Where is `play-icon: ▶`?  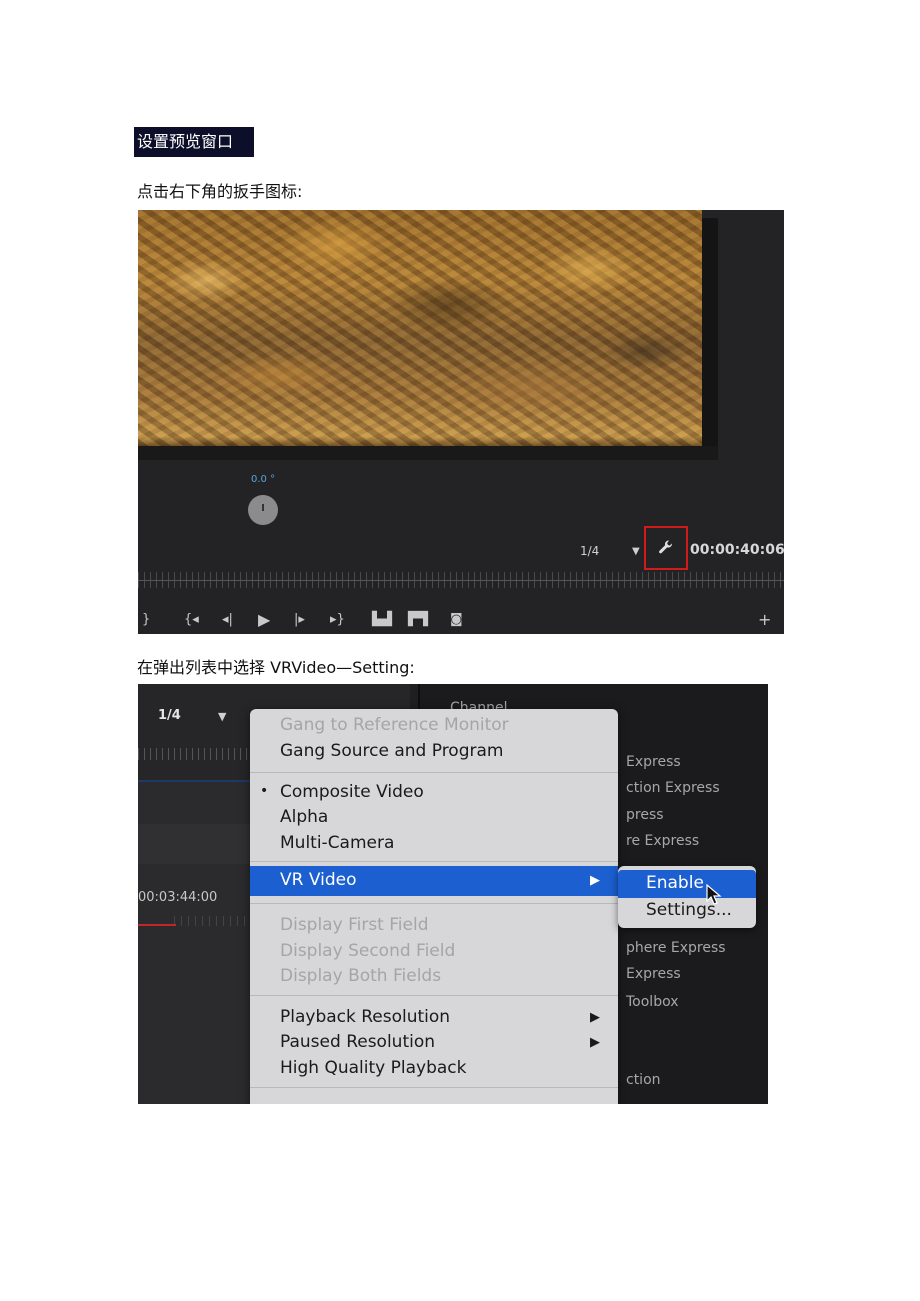 play-icon: ▶ is located at coordinates (264, 620).